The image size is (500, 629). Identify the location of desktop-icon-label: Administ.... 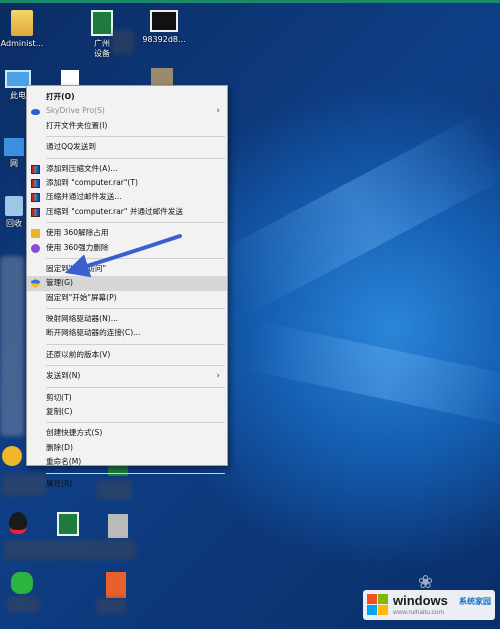
(22, 43).